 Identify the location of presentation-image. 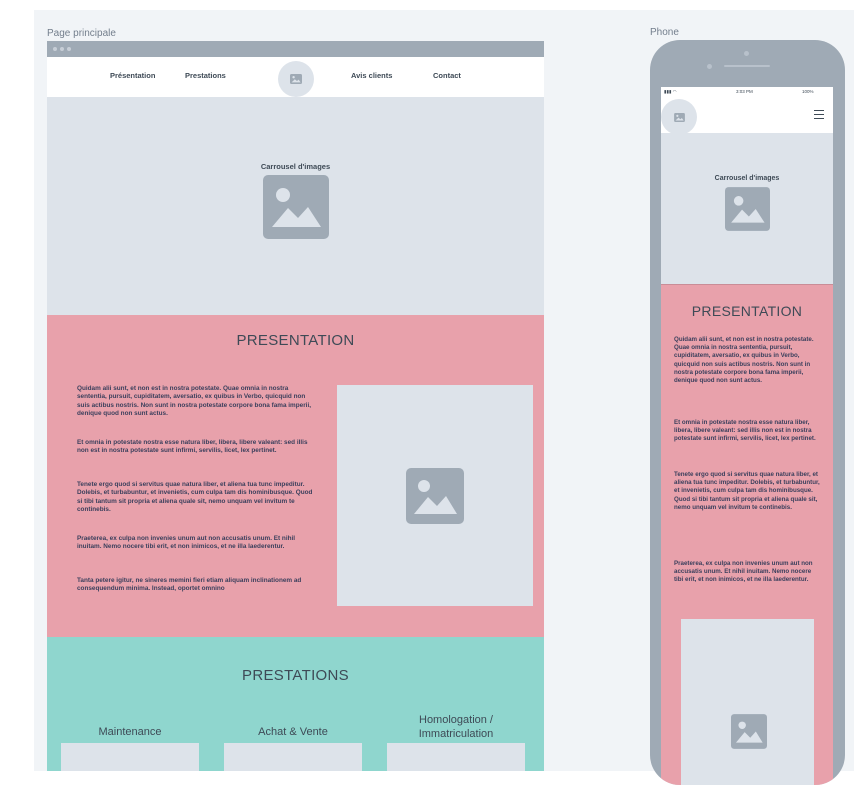
(435, 495).